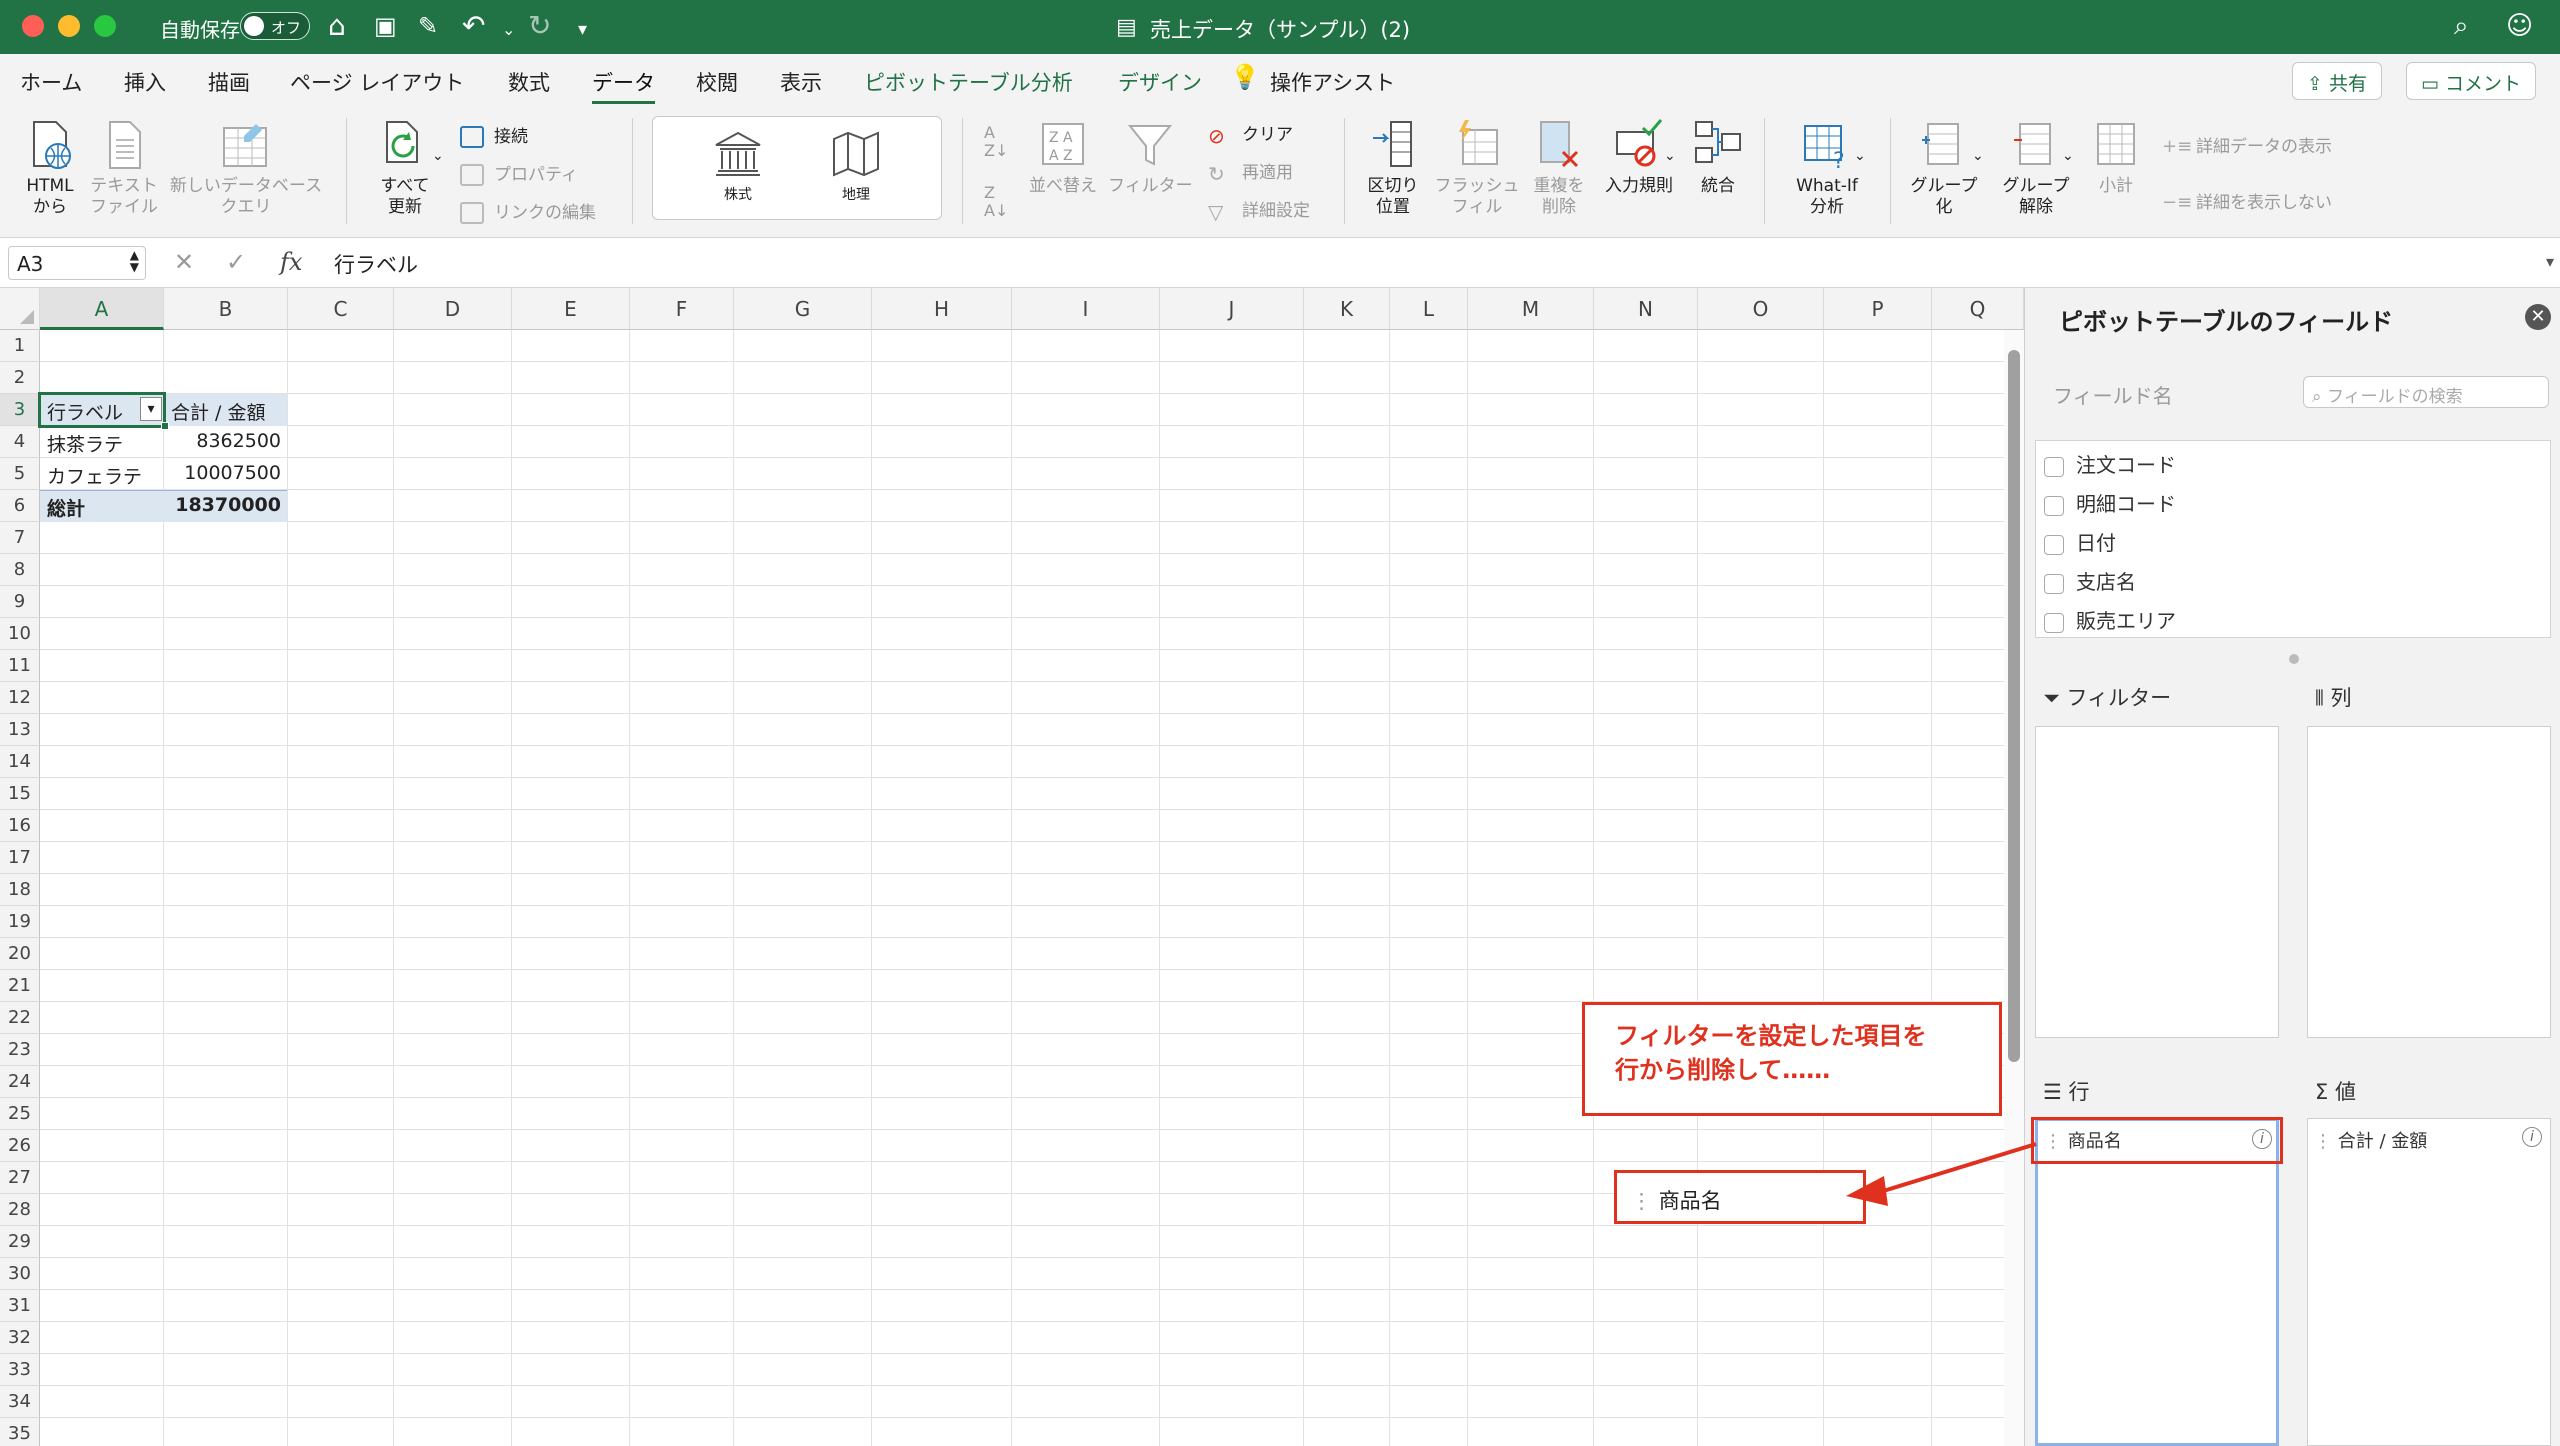 The height and width of the screenshot is (1446, 2560). What do you see at coordinates (968, 82) in the screenshot?
I see `tab-pivottable-analyze: ピボットテーブル分析` at bounding box center [968, 82].